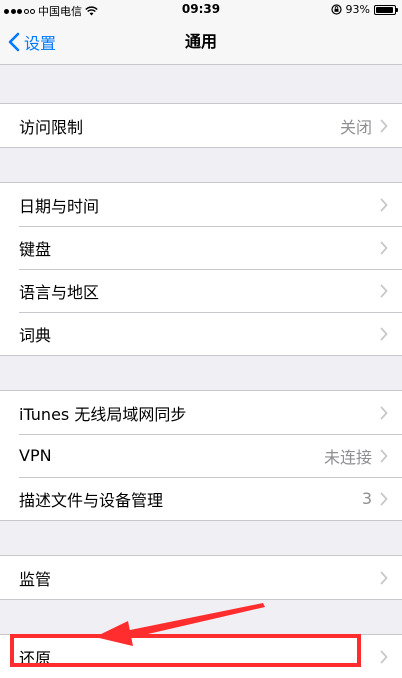  I want to click on status-right: 93%, so click(364, 9).